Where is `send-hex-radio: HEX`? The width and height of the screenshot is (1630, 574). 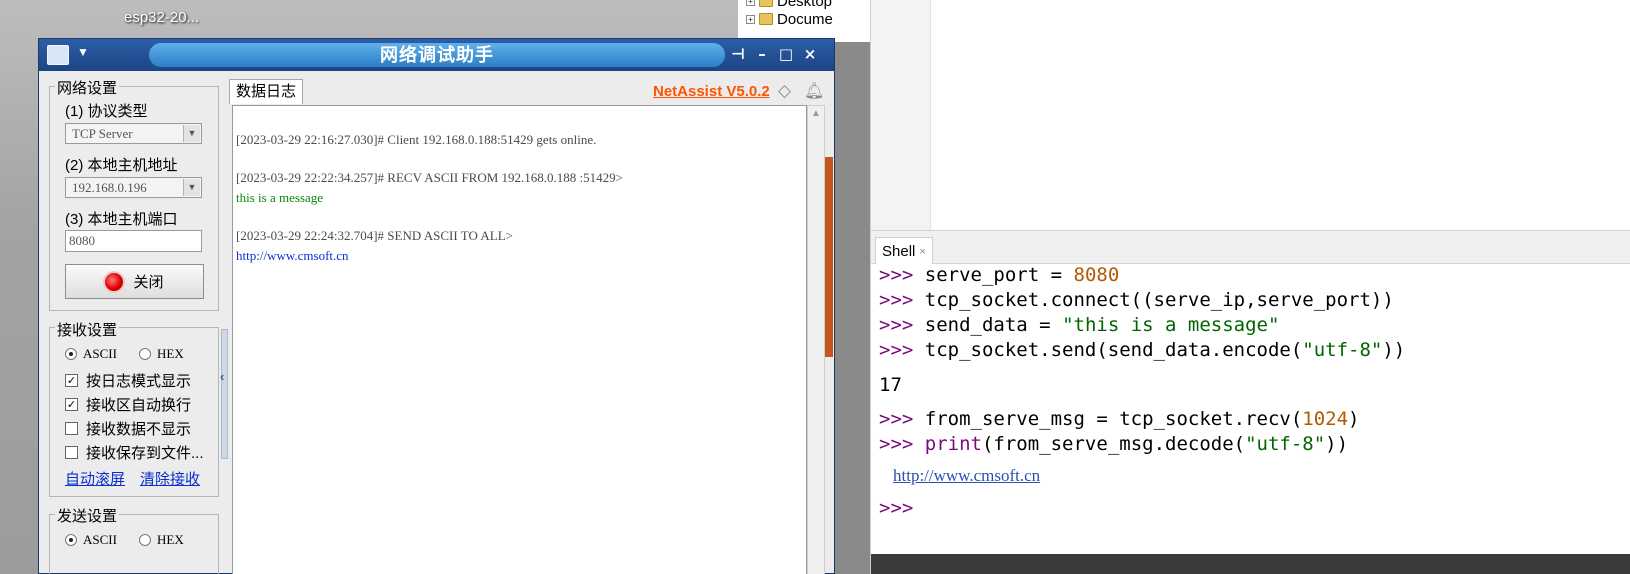
send-hex-radio: HEX is located at coordinates (161, 540).